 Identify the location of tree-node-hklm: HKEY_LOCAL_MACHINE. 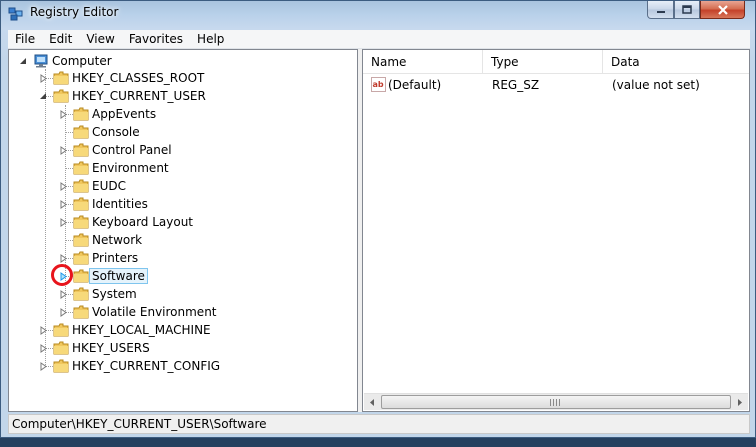
(126, 330).